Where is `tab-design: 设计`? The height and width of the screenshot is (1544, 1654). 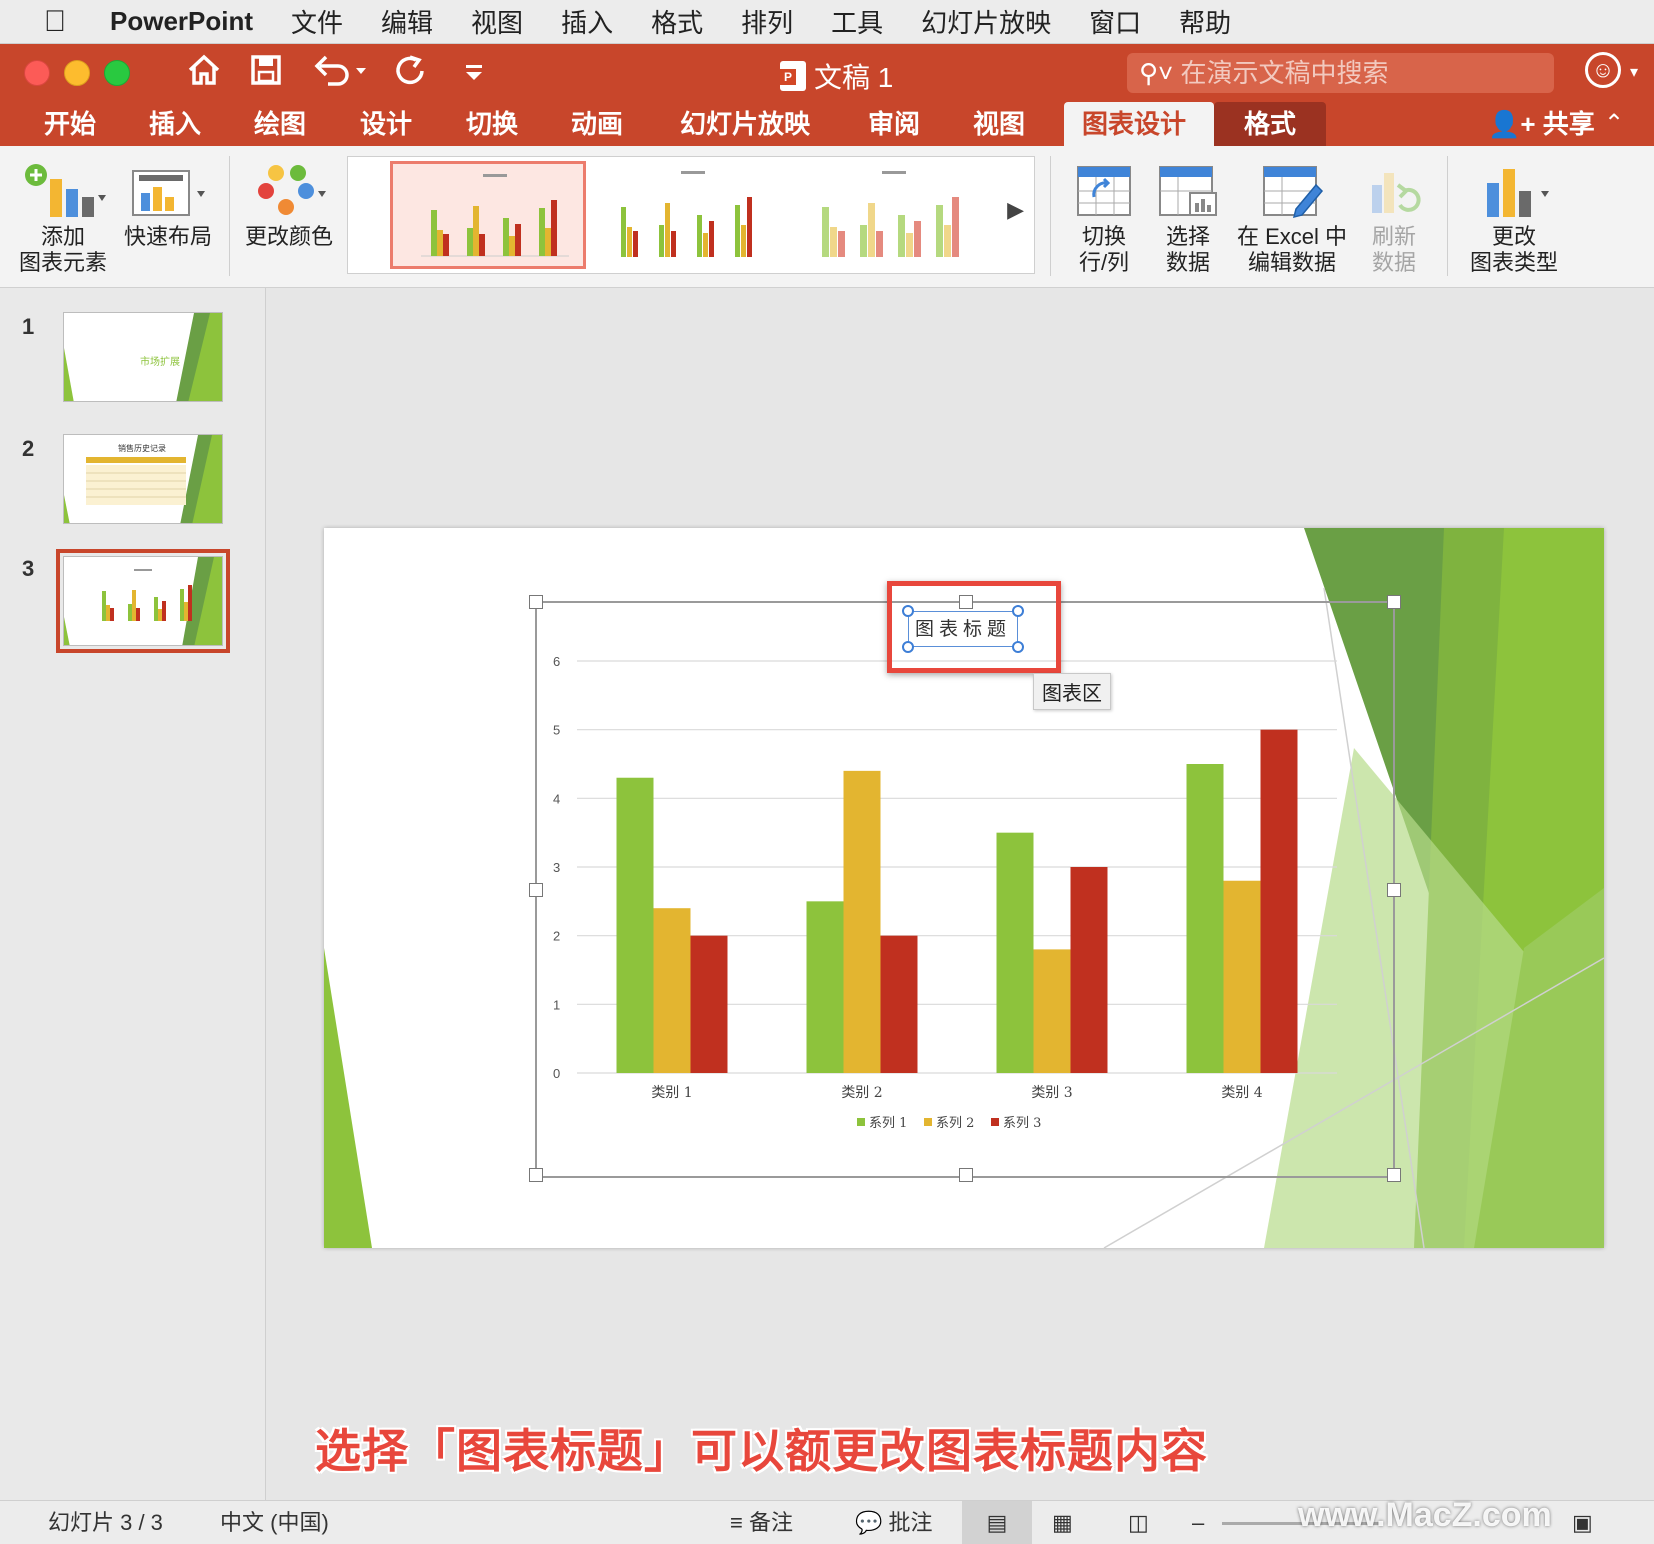 tab-design: 设计 is located at coordinates (386, 124).